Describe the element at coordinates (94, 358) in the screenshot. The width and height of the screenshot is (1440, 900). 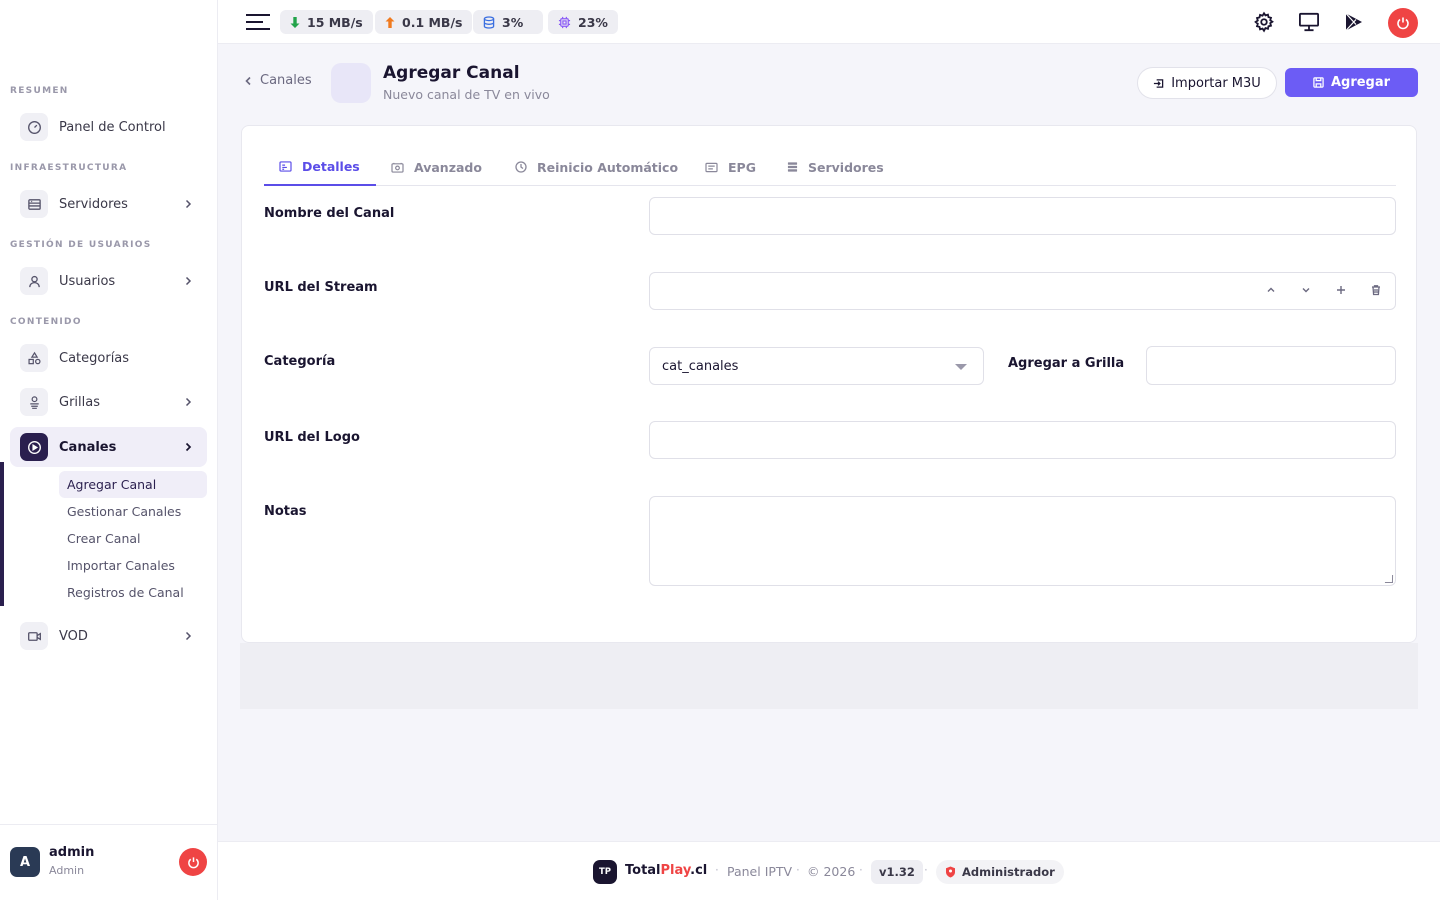
I see `sidebar-item-label: Categorías` at that location.